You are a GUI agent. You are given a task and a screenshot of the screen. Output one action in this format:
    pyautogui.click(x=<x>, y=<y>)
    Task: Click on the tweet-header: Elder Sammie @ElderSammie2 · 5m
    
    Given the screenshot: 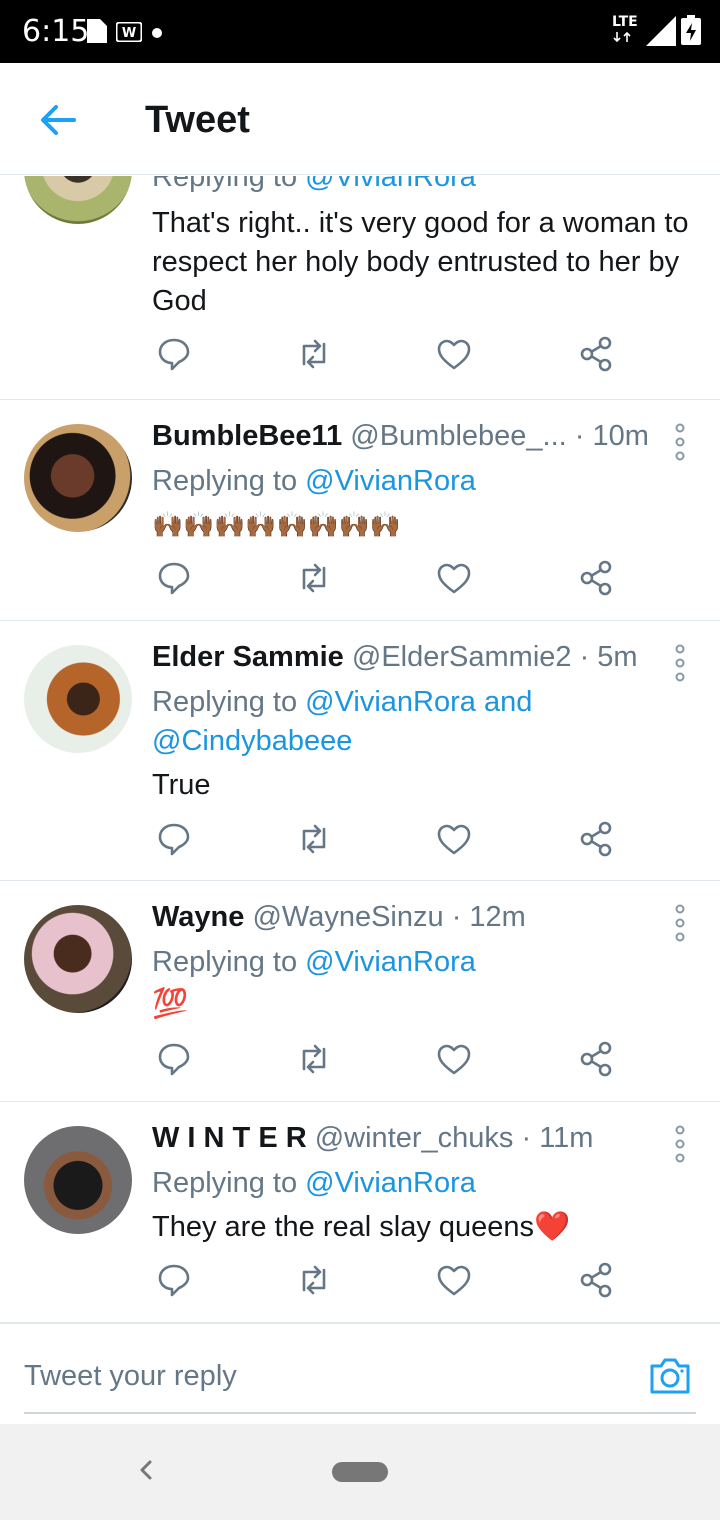 What is the action you would take?
    pyautogui.click(x=406, y=657)
    